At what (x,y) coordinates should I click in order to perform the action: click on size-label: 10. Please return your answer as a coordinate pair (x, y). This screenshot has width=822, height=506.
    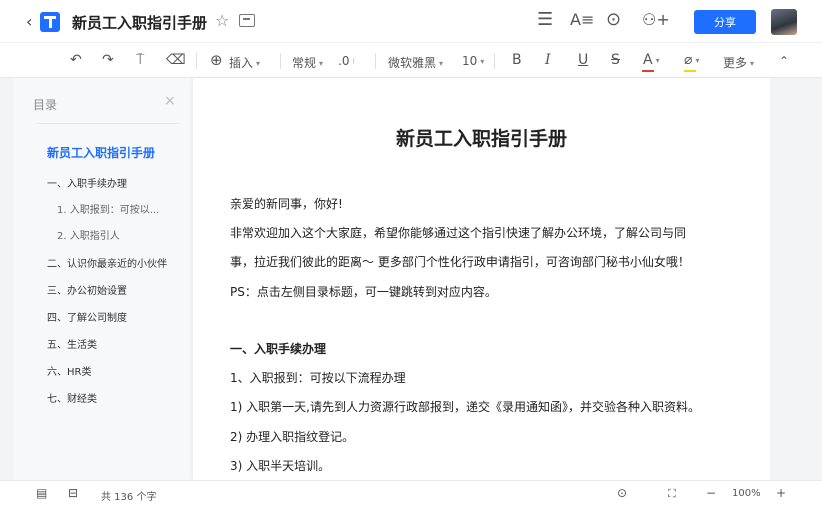
    Looking at the image, I should click on (470, 61).